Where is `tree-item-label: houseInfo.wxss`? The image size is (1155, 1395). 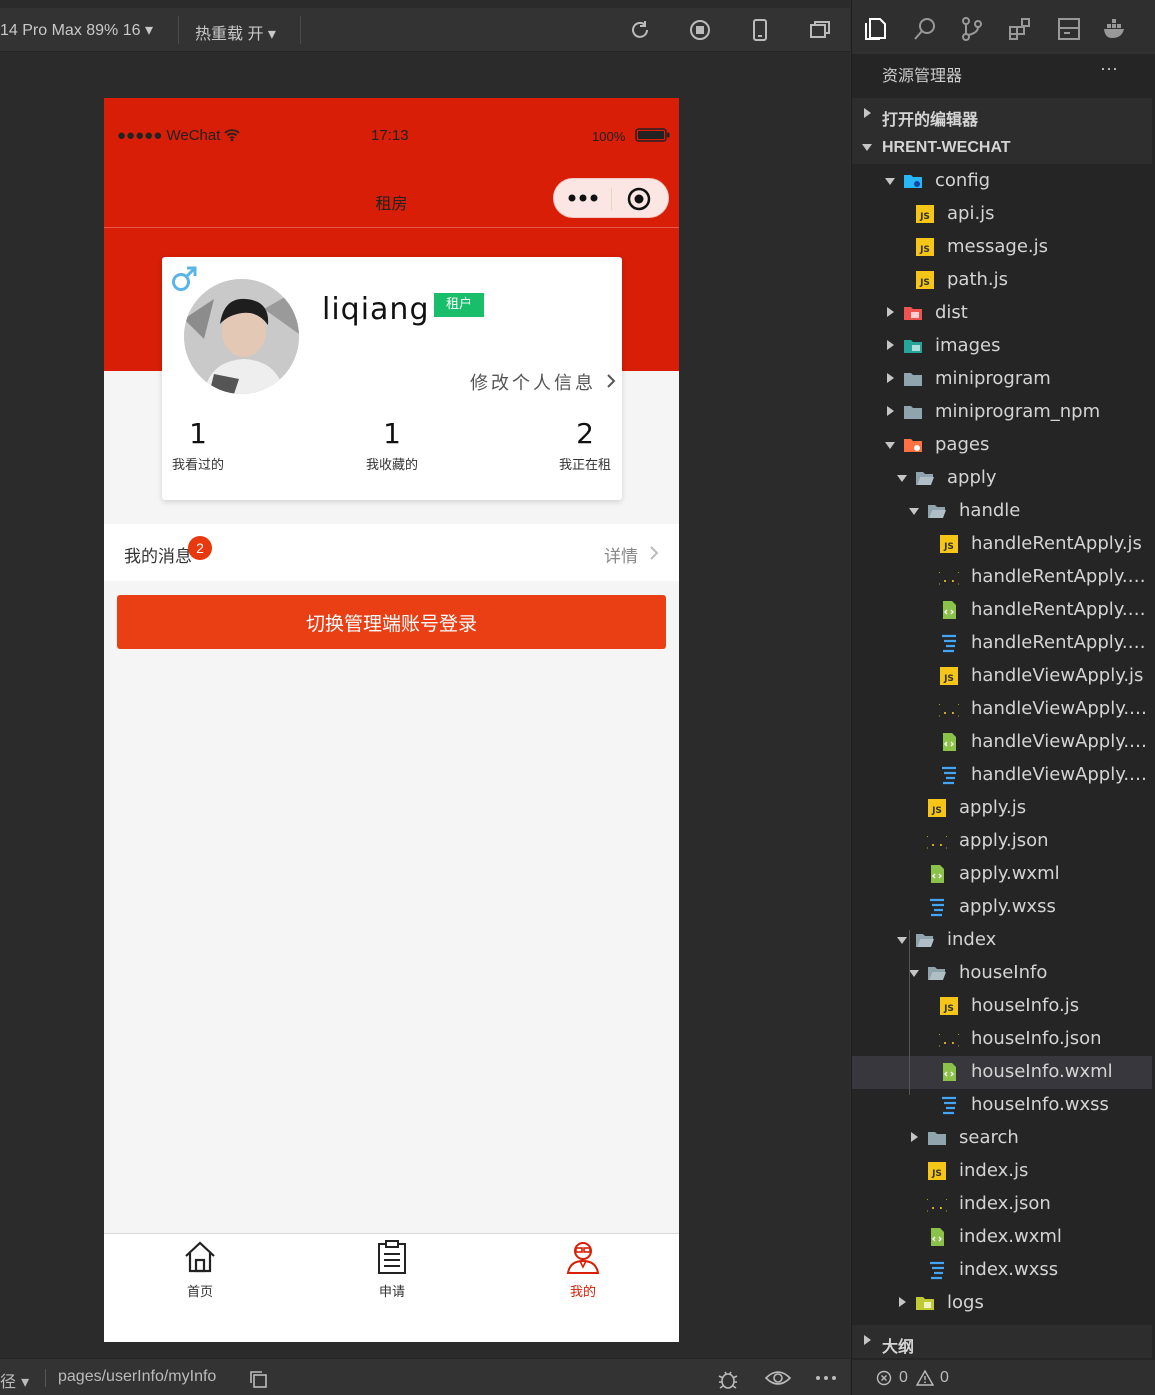 tree-item-label: houseInfo.wxss is located at coordinates (1040, 1104).